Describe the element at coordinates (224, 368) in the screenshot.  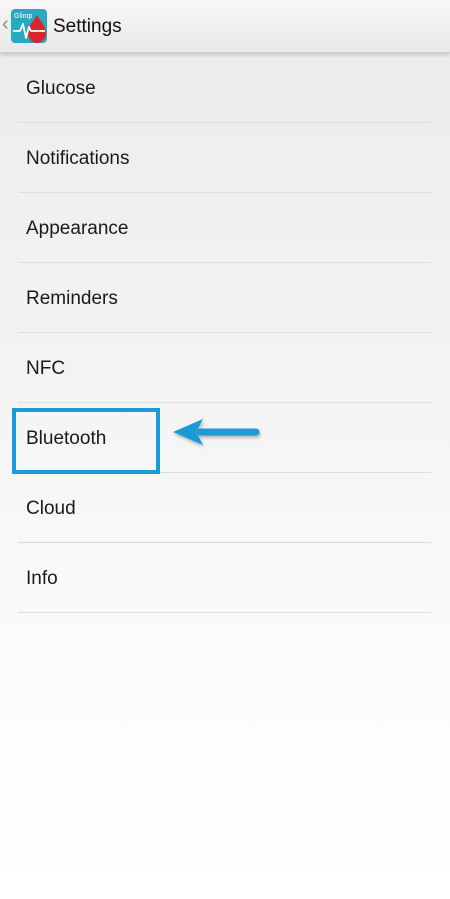
I see `settings-item-nfc: NFC` at that location.